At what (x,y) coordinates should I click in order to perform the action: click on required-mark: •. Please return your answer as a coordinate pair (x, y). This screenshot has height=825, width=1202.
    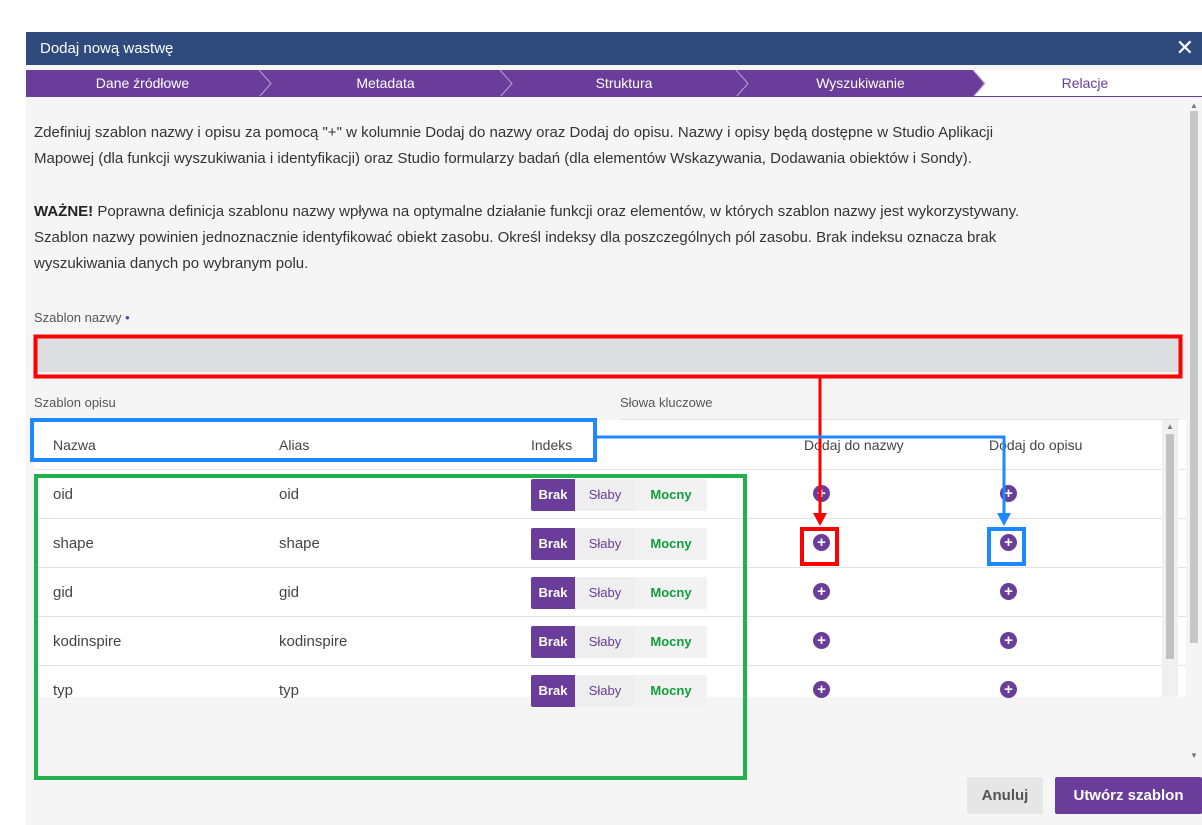
    Looking at the image, I should click on (127, 317).